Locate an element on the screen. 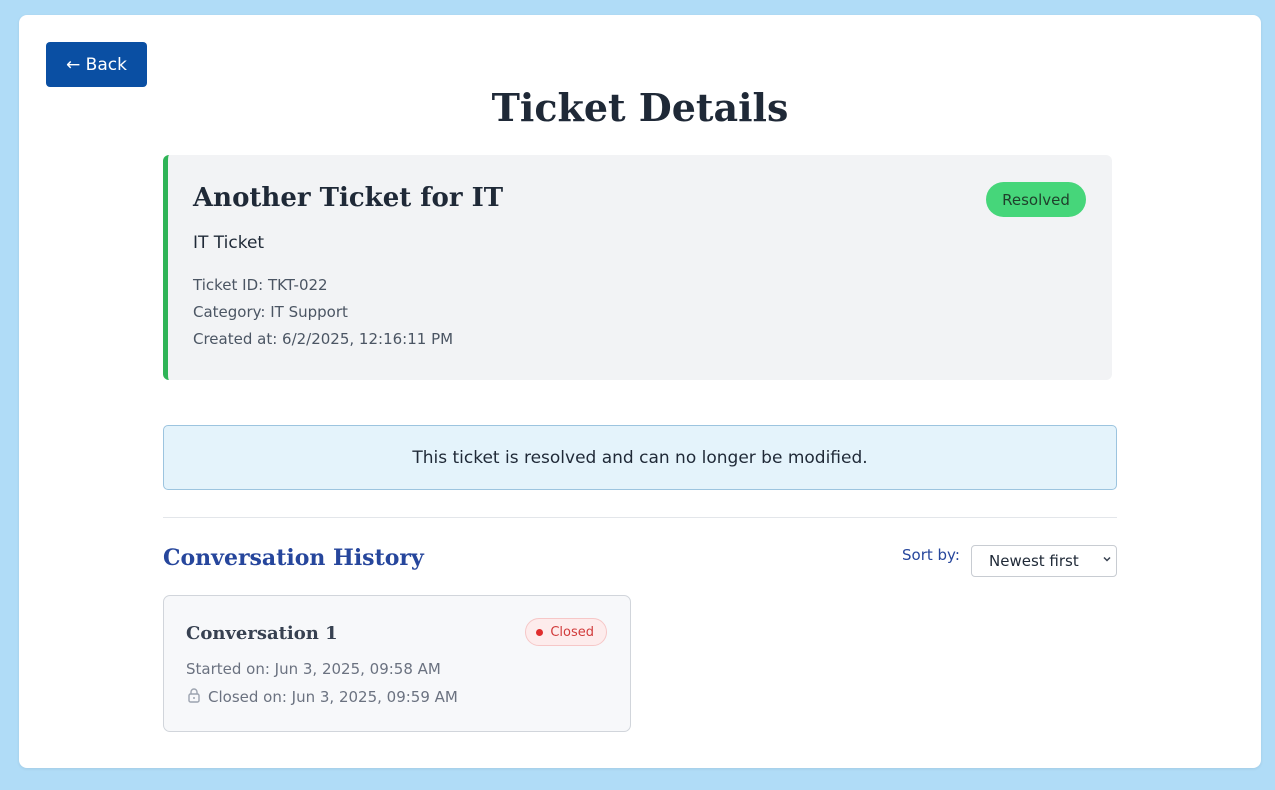 Image resolution: width=1275 pixels, height=790 pixels. ticket-created-at: Created at: 6/2/2025, 12:16:11 PM is located at coordinates (323, 339).